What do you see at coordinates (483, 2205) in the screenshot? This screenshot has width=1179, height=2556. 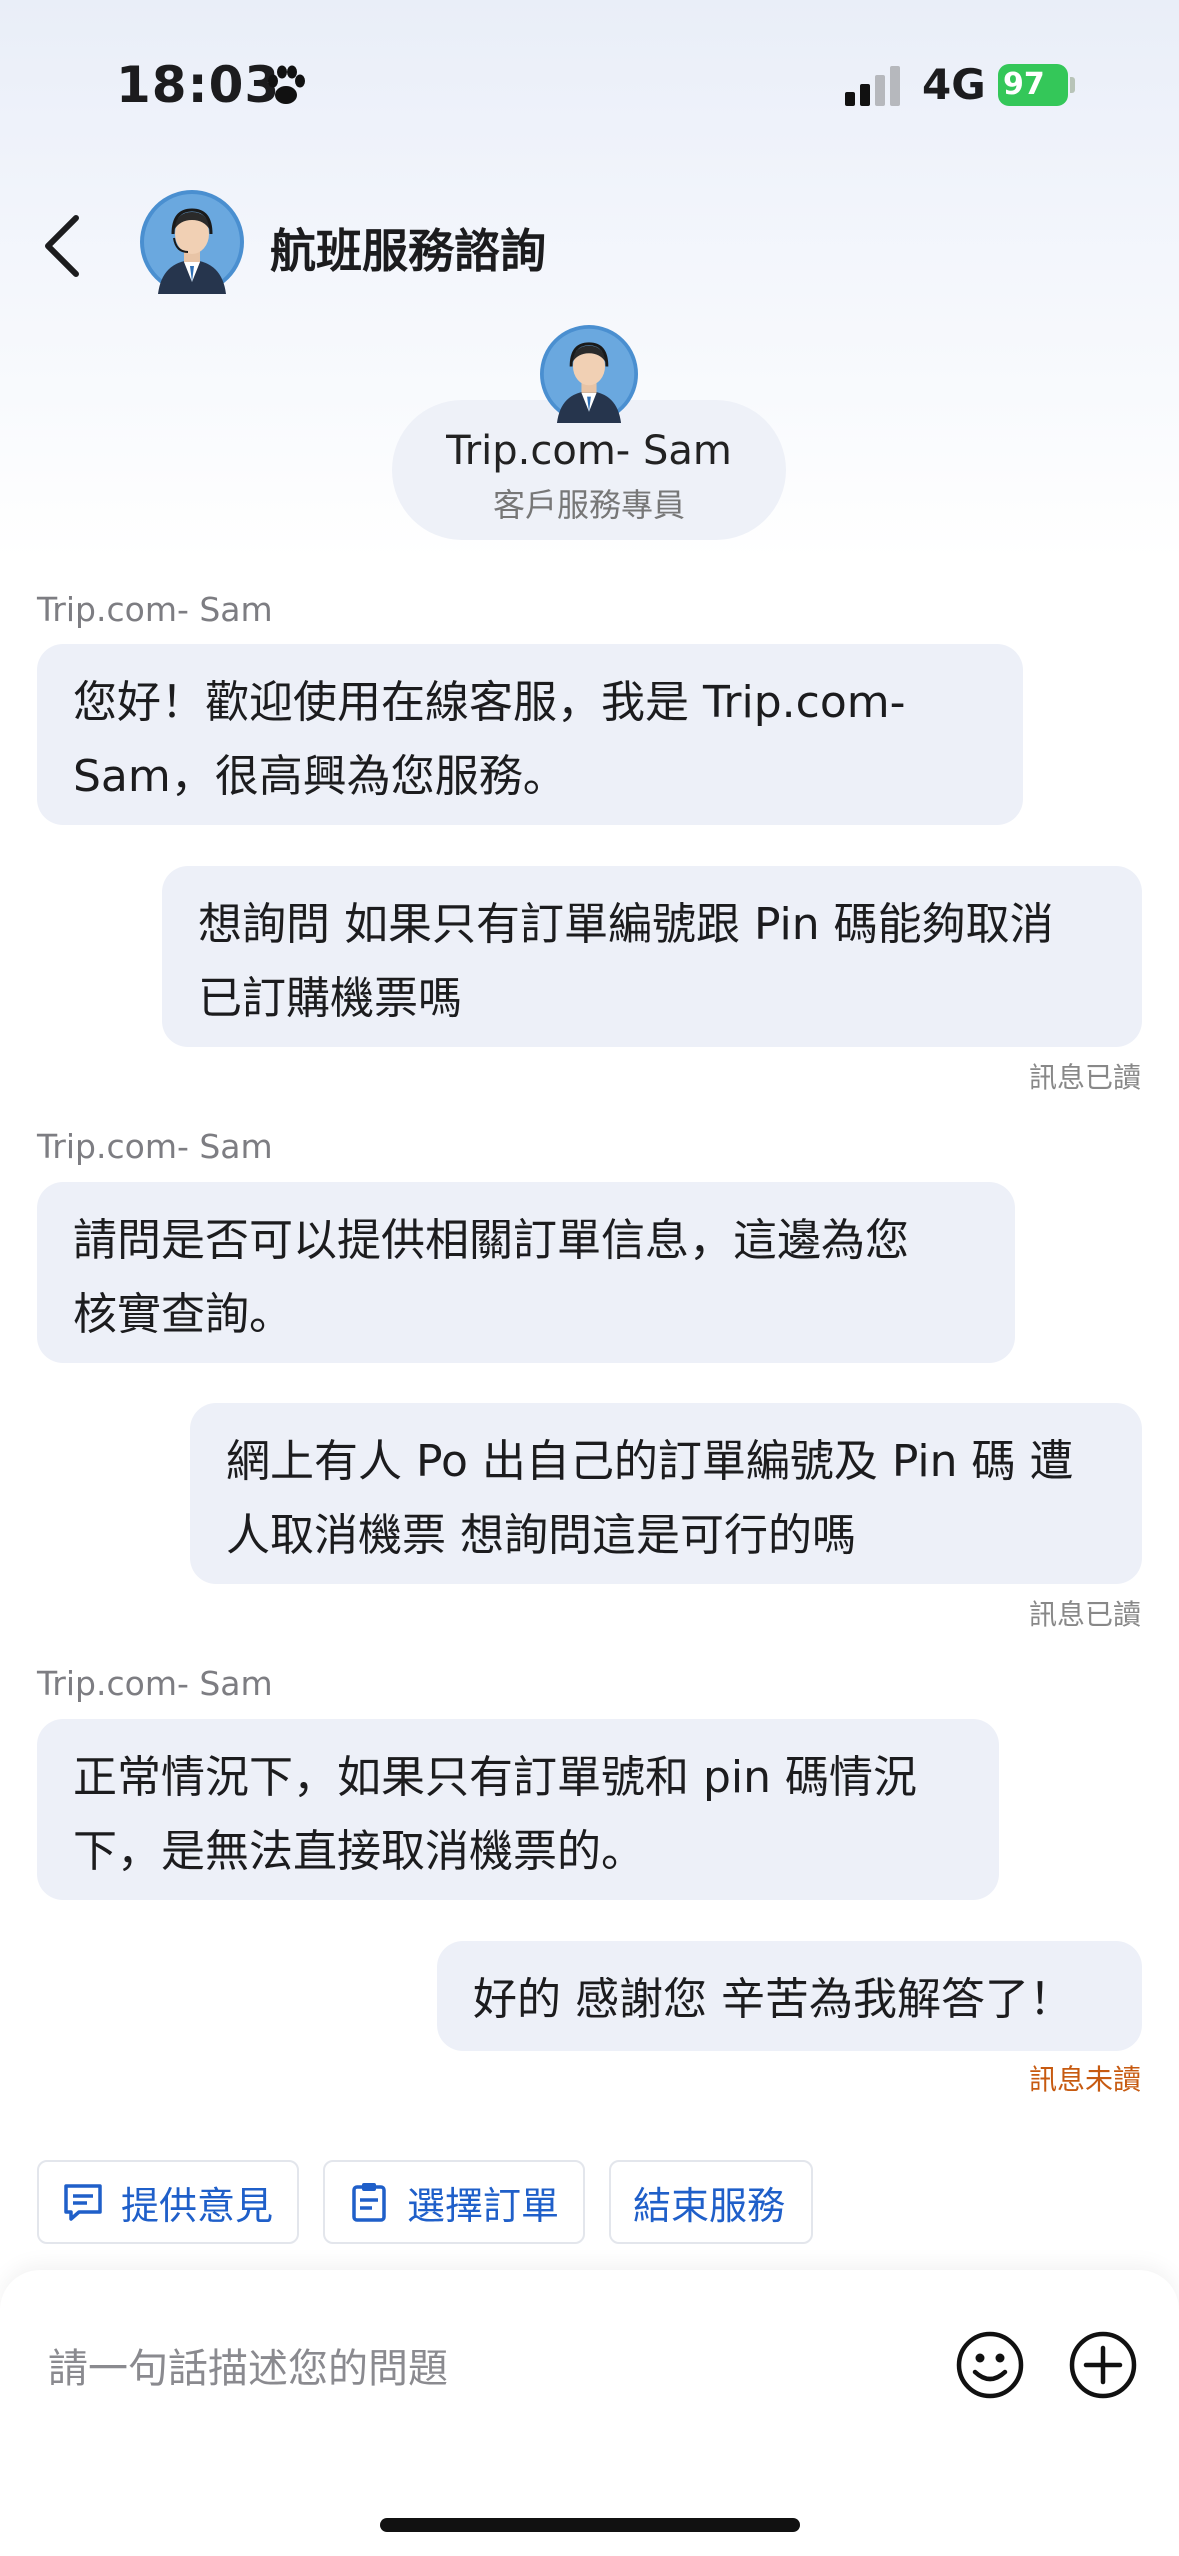 I see `select-order-label: 選擇訂單` at bounding box center [483, 2205].